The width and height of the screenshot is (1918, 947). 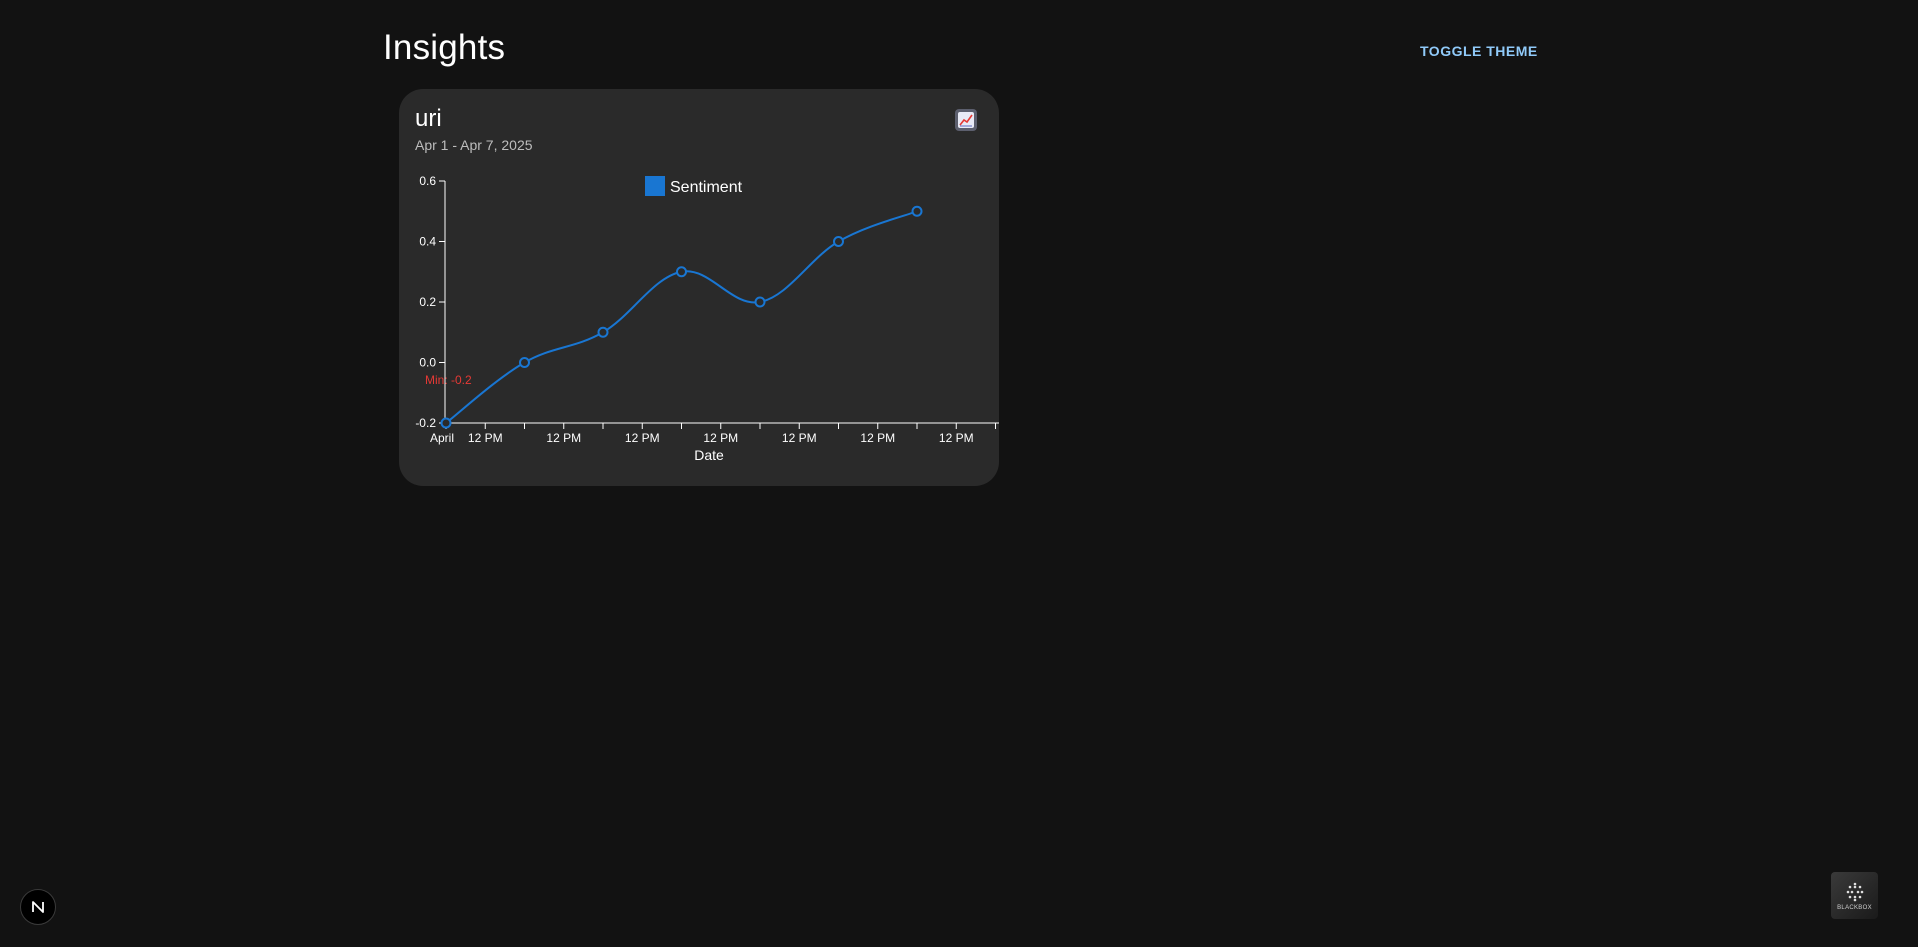 What do you see at coordinates (38, 907) in the screenshot?
I see `next-logo-icon` at bounding box center [38, 907].